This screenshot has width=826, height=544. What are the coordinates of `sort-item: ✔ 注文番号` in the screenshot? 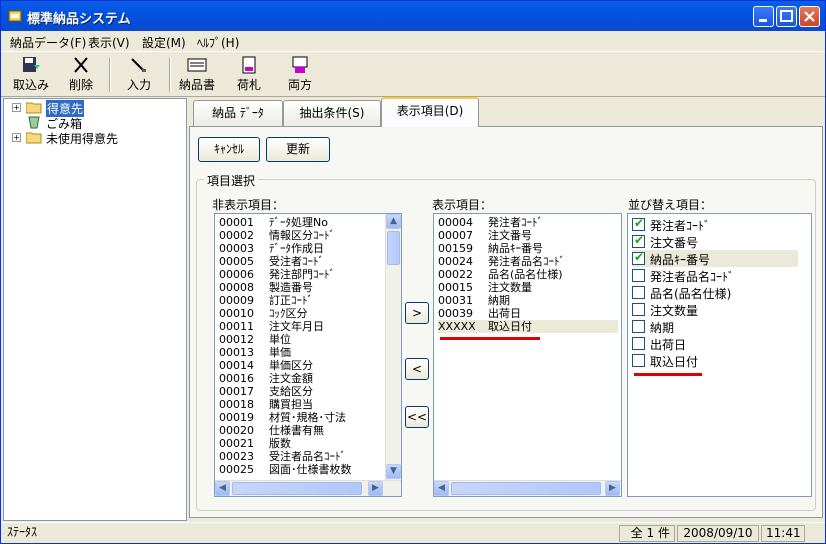 It's located at (715, 241).